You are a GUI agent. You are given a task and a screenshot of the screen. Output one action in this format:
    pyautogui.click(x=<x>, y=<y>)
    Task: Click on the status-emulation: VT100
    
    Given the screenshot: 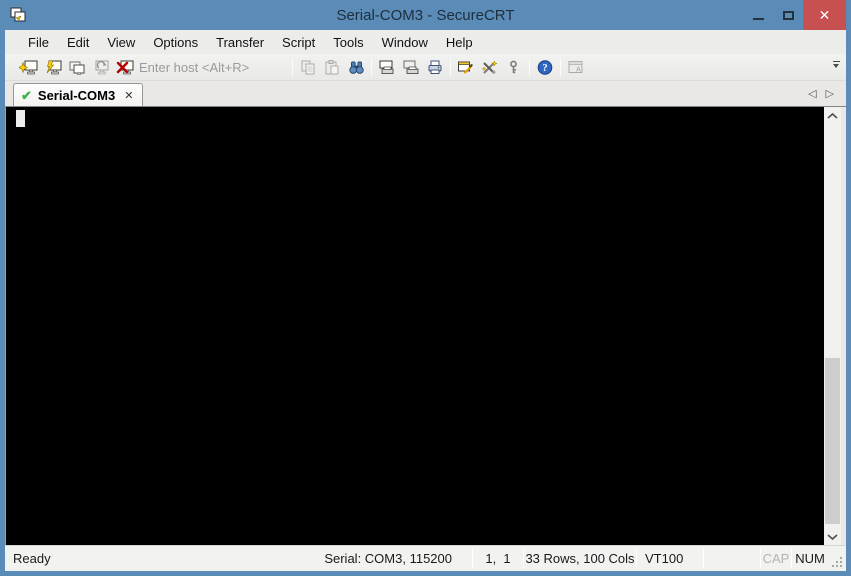 What is the action you would take?
    pyautogui.click(x=664, y=558)
    